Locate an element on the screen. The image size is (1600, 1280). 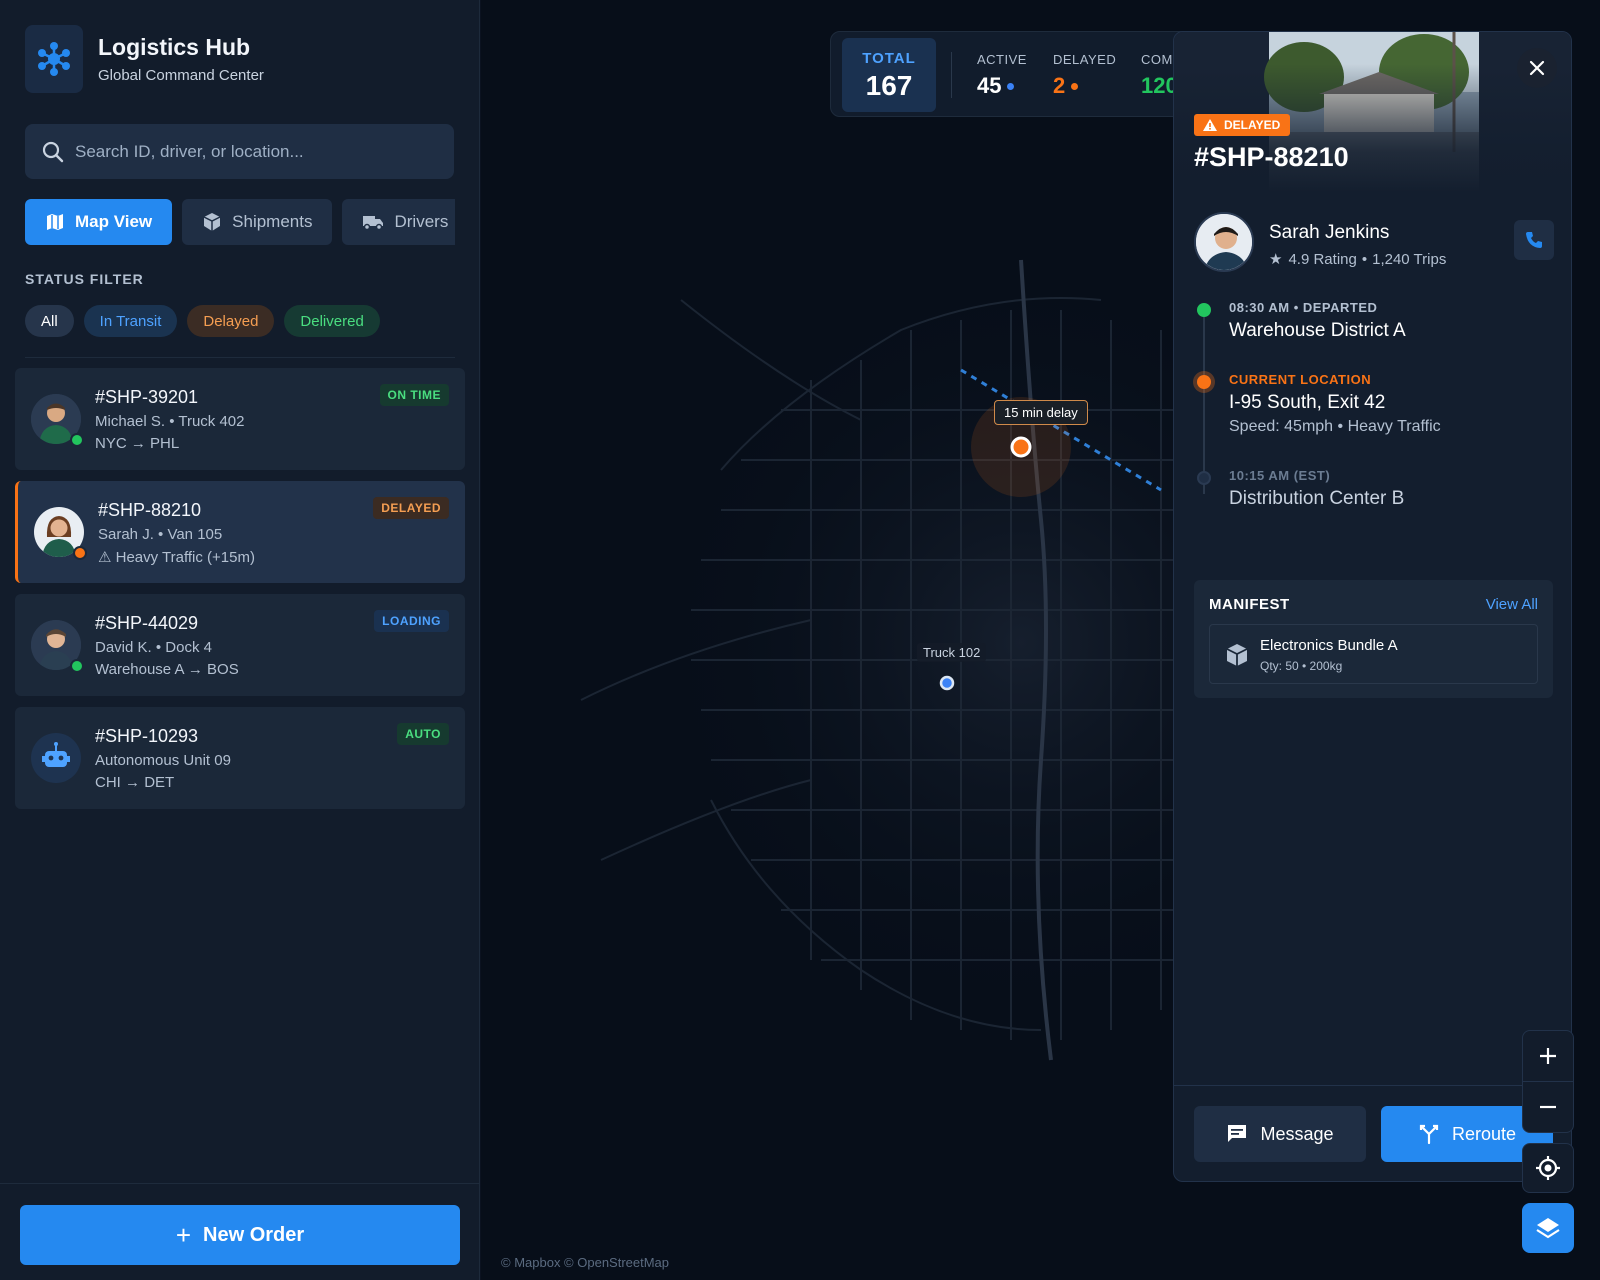
stat-label: DELAYED is located at coordinates (1085, 59).